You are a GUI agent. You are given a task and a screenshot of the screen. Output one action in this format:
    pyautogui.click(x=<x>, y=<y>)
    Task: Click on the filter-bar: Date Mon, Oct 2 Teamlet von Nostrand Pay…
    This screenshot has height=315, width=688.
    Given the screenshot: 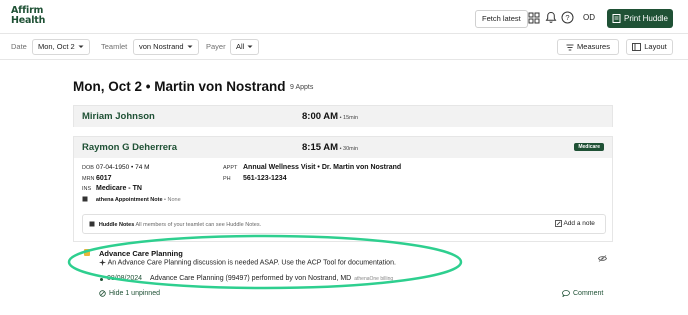 What is the action you would take?
    pyautogui.click(x=344, y=47)
    